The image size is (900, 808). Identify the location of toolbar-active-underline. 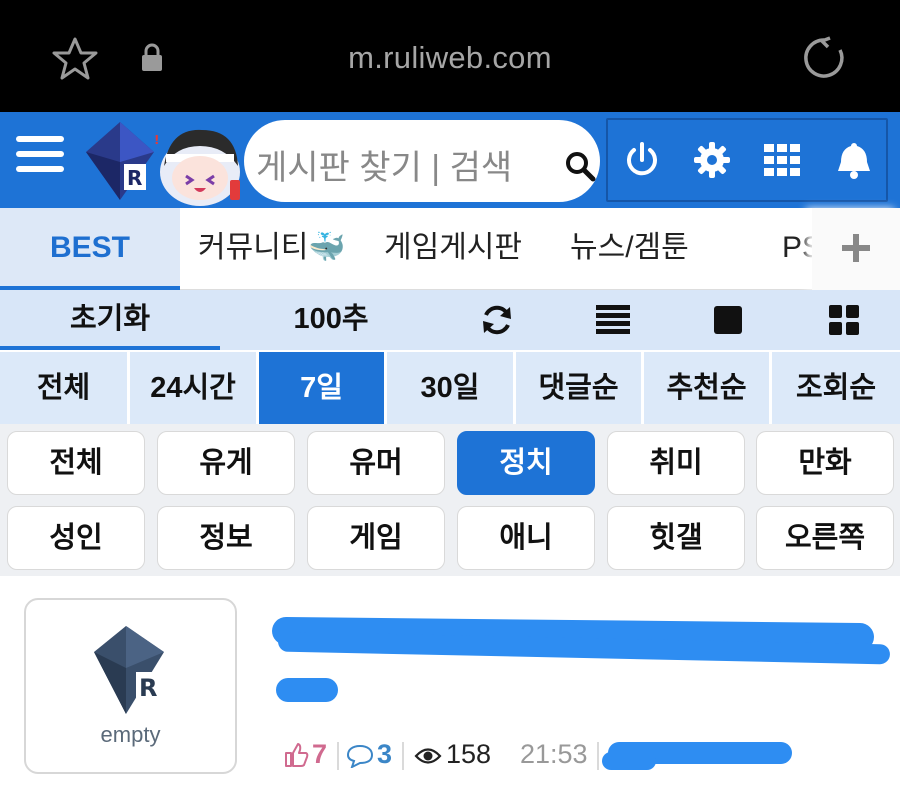
(110, 348).